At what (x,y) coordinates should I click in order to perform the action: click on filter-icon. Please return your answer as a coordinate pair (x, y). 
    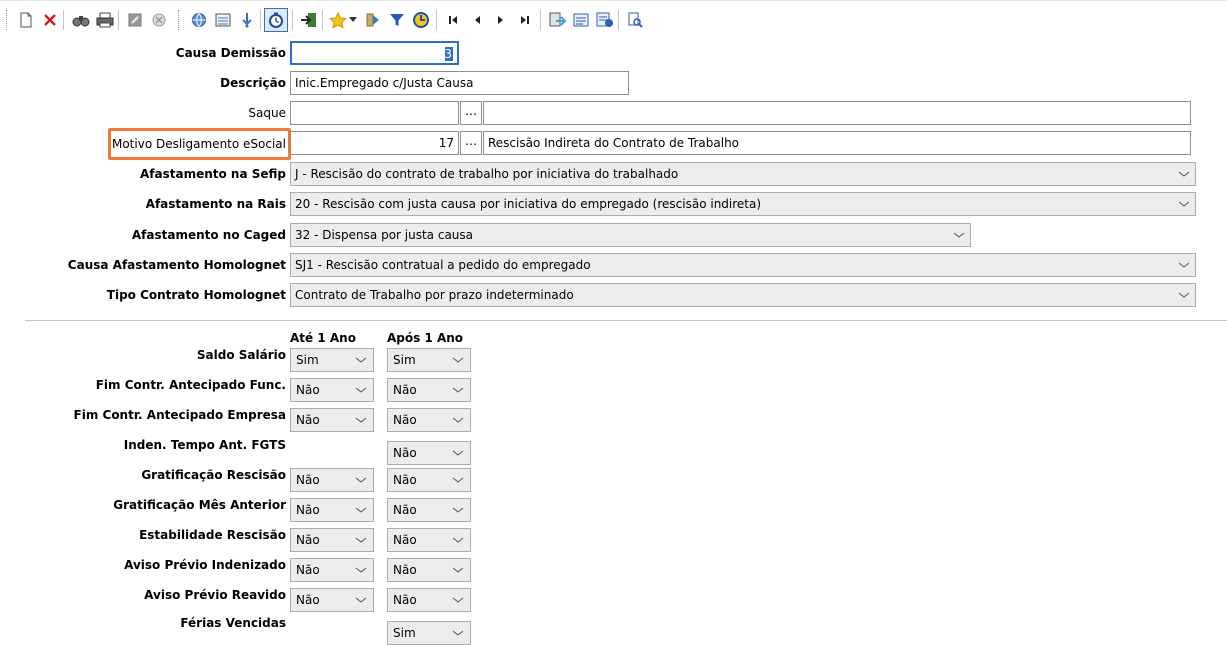
    Looking at the image, I should click on (397, 20).